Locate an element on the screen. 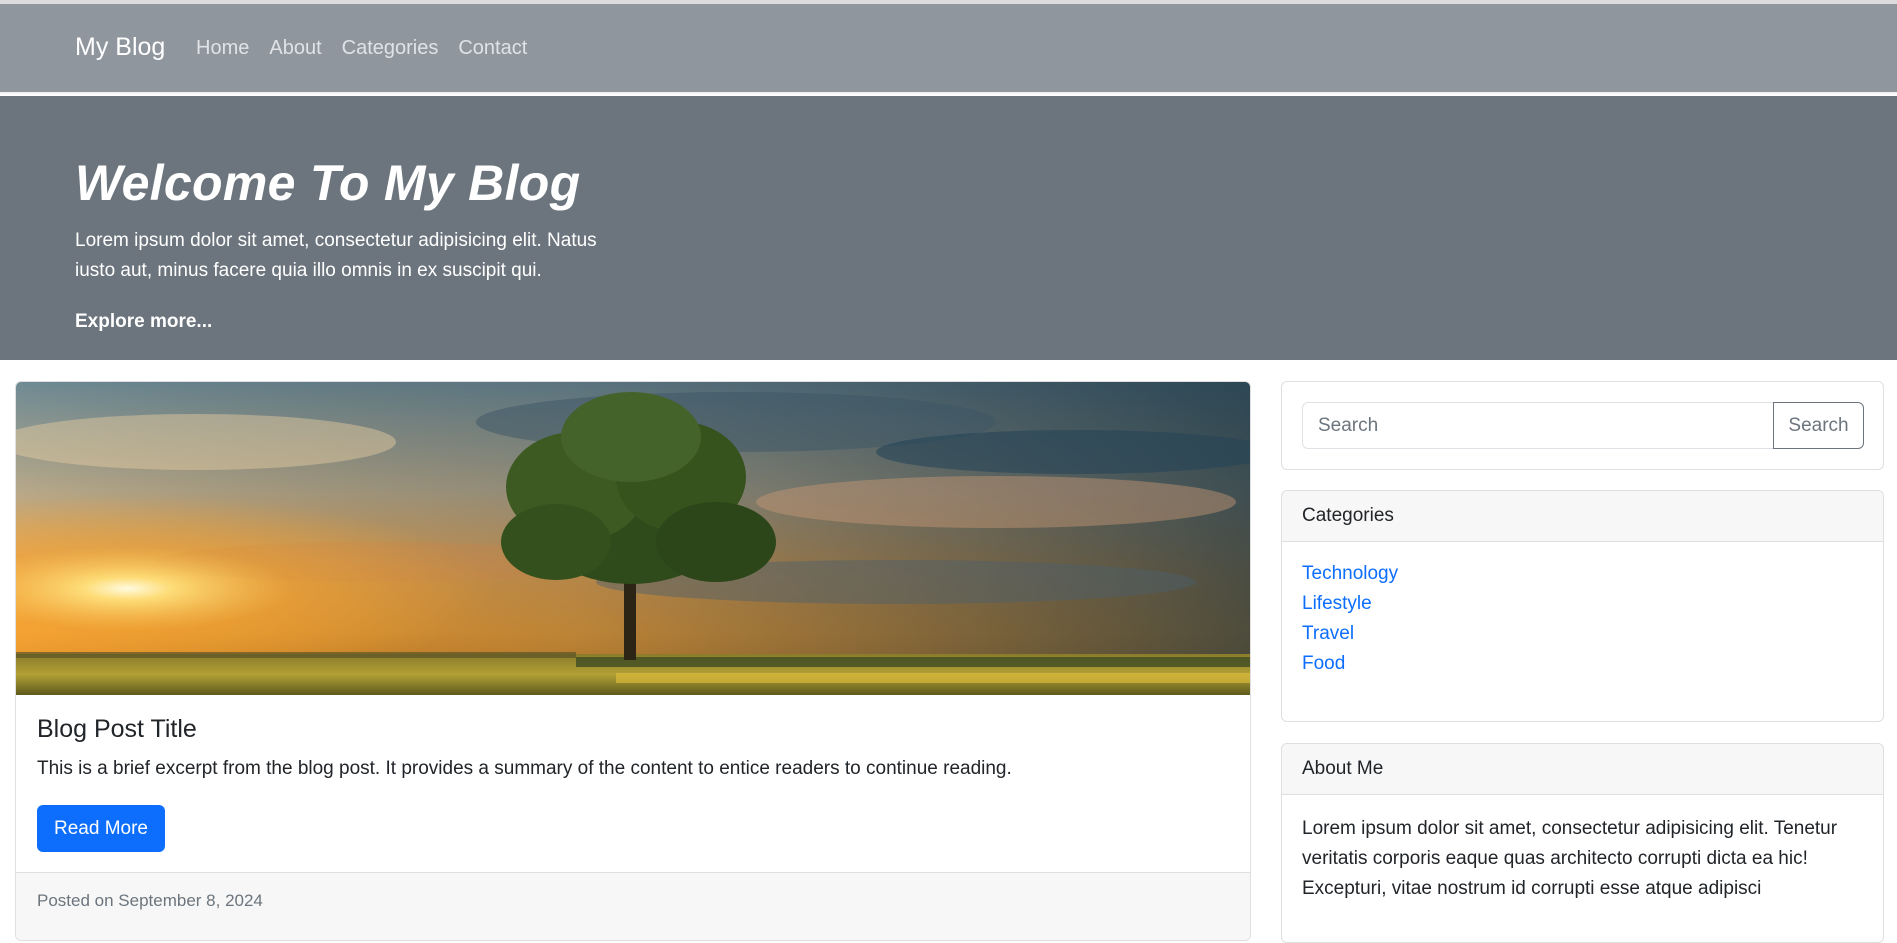  search-input is located at coordinates (1538, 425).